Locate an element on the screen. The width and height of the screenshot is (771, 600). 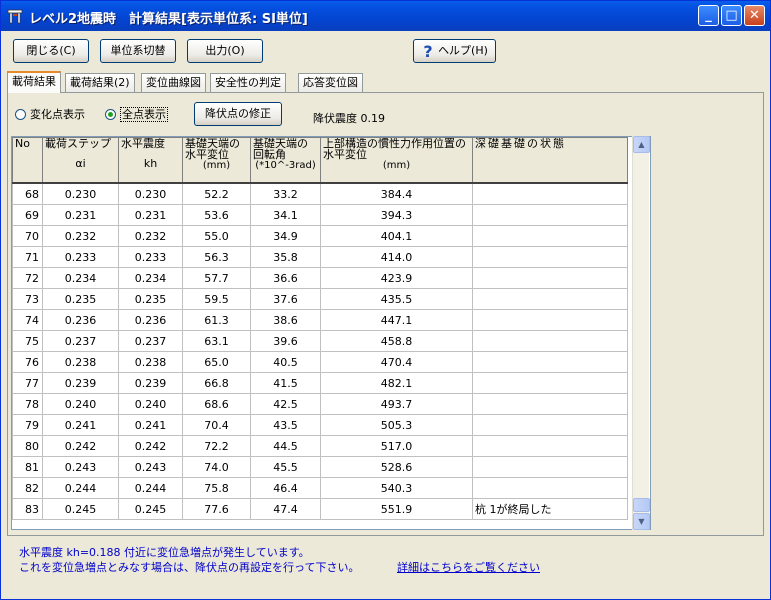
radio-all-points: 全点表示 is located at coordinates (136, 115).